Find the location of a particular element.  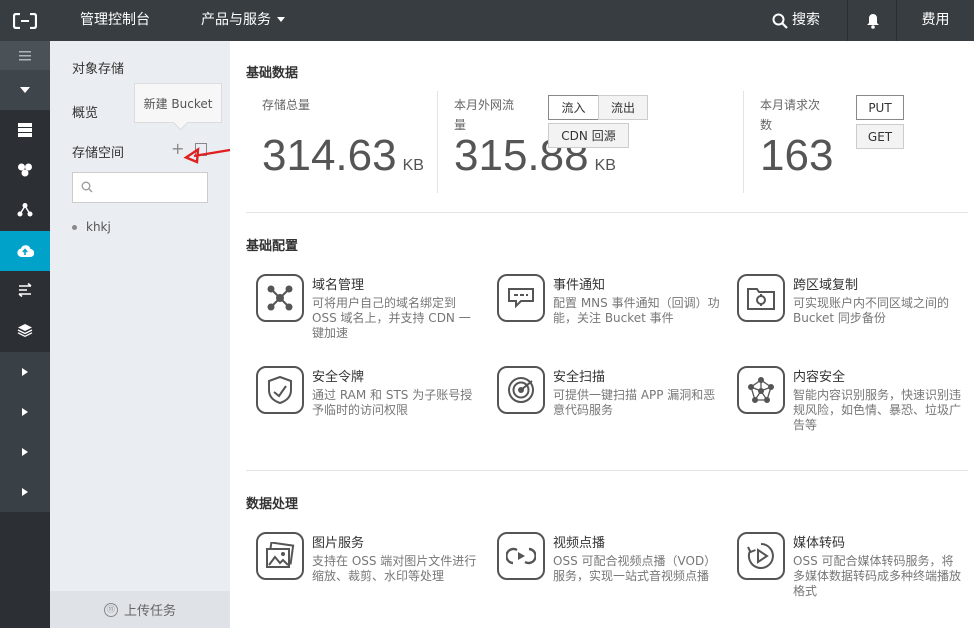

feature-desc: 支持在 OSS 端对图片文件进行缩放、裁剪、水印等处理 is located at coordinates (394, 568).